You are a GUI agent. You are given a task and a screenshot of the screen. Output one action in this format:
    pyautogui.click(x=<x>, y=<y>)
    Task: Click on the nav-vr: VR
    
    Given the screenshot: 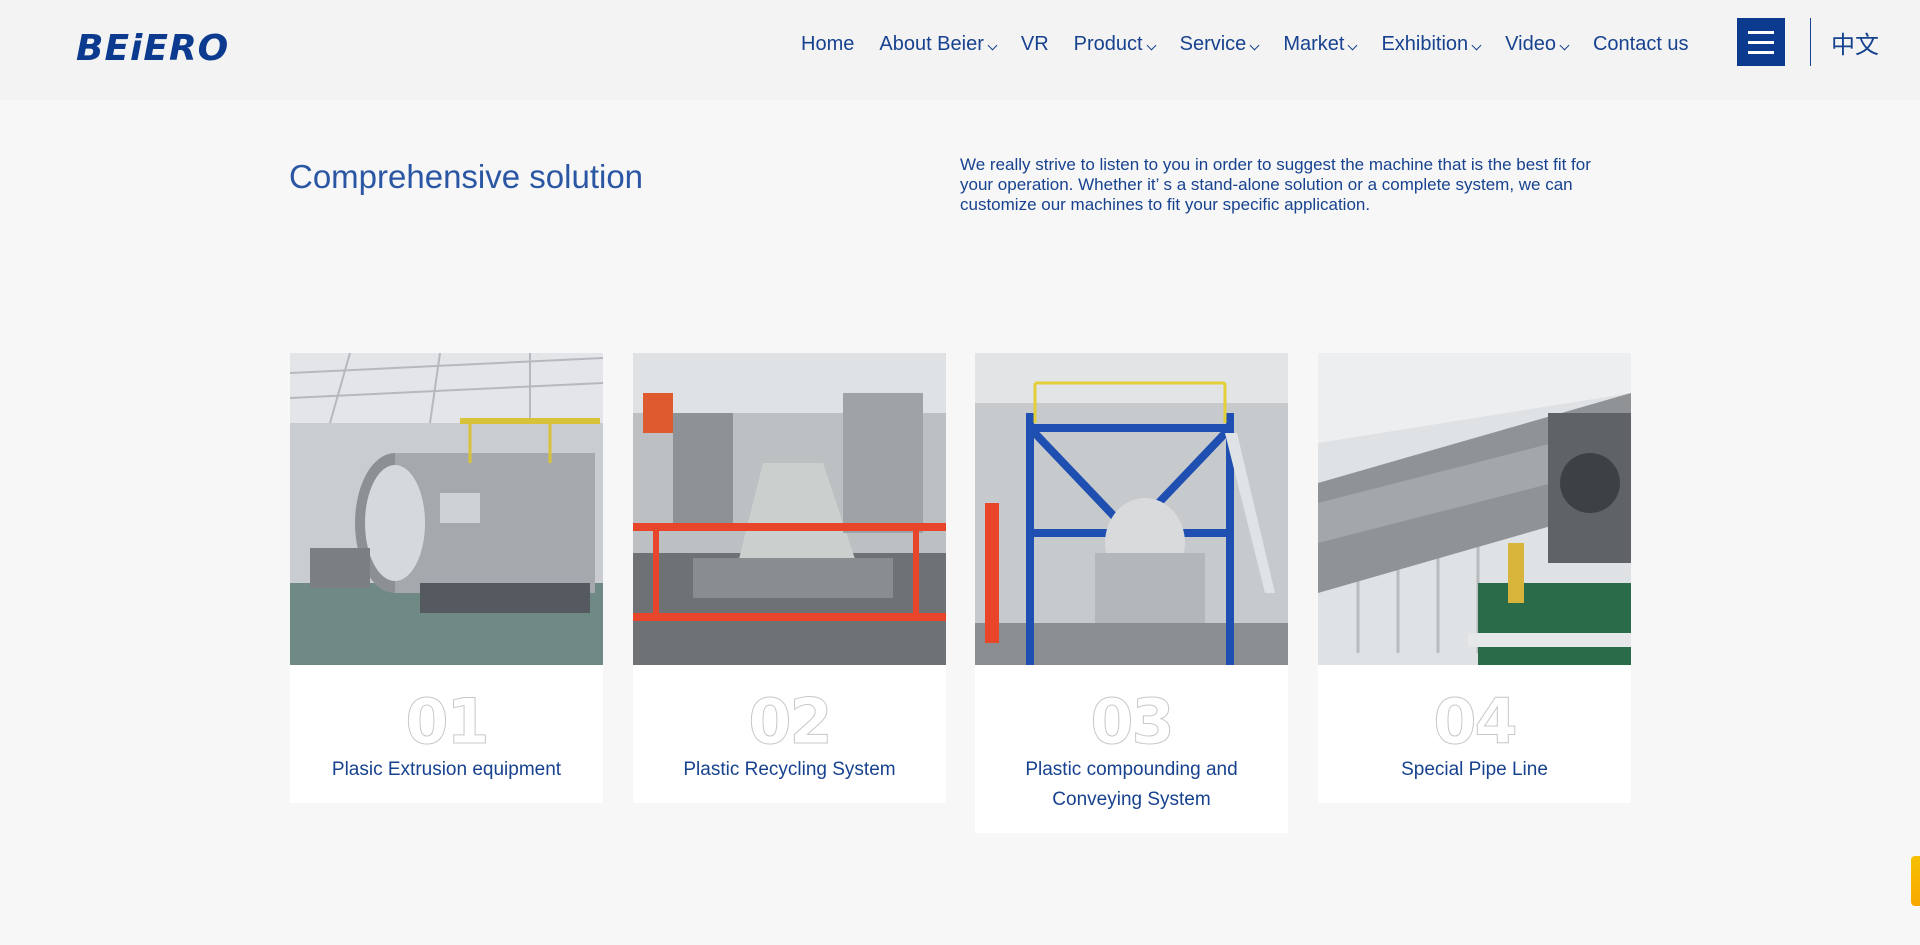 What is the action you would take?
    pyautogui.click(x=1035, y=44)
    